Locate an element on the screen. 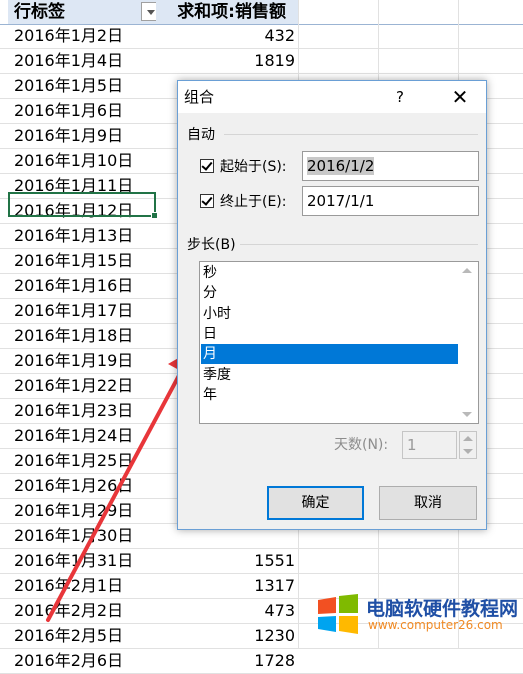 This screenshot has width=523, height=674. row-label-cell: 2016年1月29日 is located at coordinates (82, 511).